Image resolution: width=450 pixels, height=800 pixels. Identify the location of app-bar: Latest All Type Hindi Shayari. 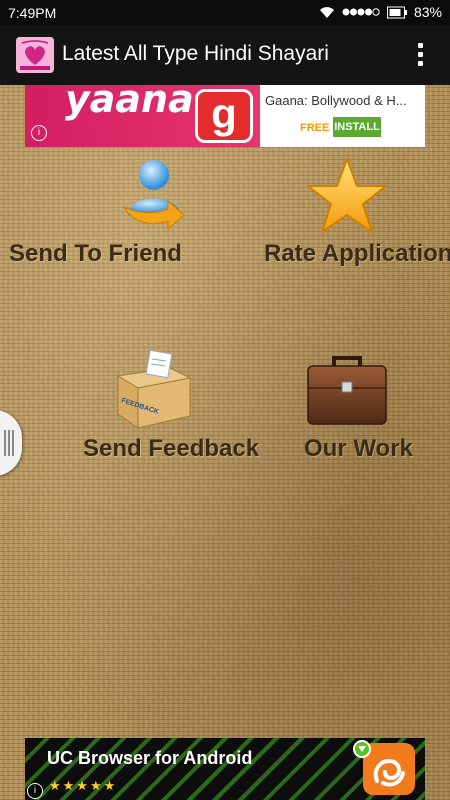
(225, 55).